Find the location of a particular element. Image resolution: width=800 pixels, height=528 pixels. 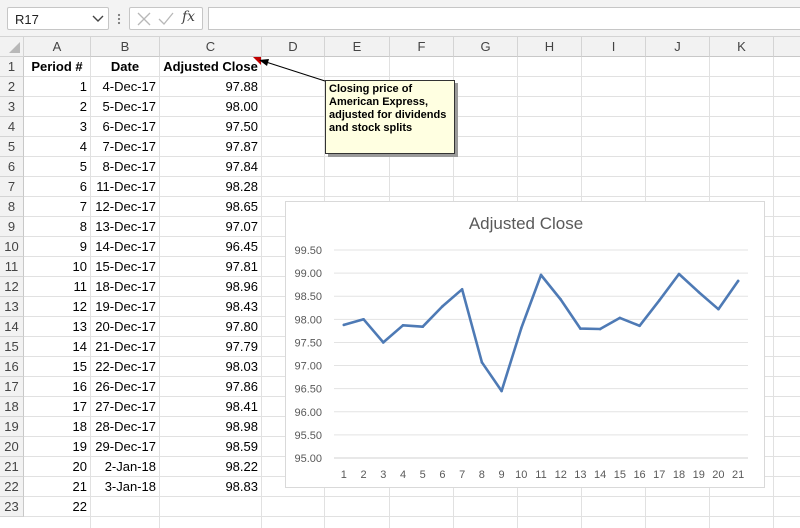

row-header-3: 3 is located at coordinates (12, 107).